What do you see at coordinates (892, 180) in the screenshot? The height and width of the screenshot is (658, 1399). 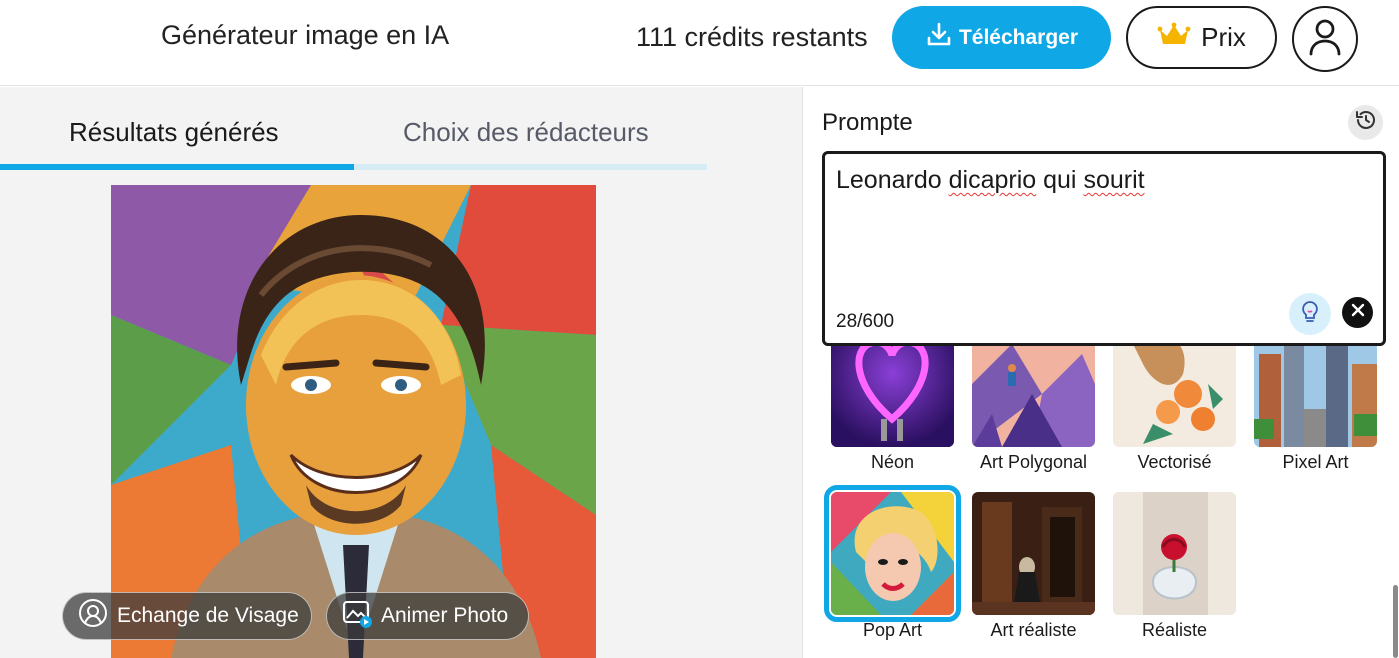 I see `prompt-word: Leonardo` at bounding box center [892, 180].